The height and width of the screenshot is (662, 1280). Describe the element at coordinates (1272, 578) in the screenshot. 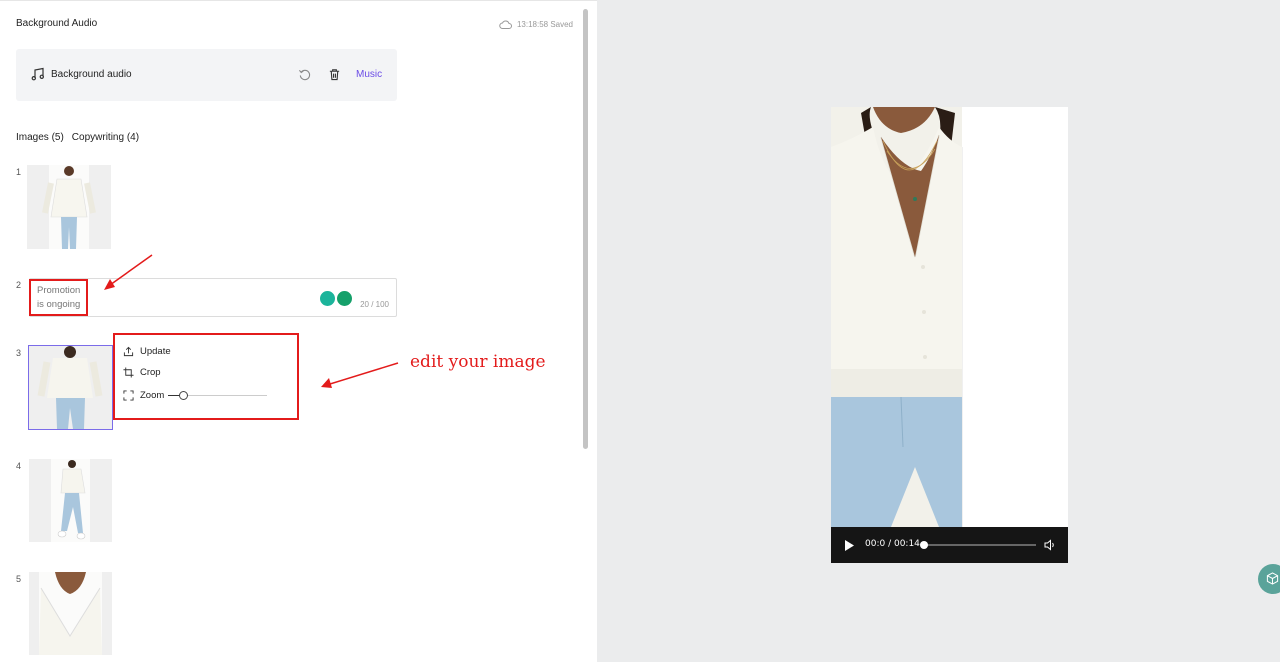

I see `cube-icon` at that location.